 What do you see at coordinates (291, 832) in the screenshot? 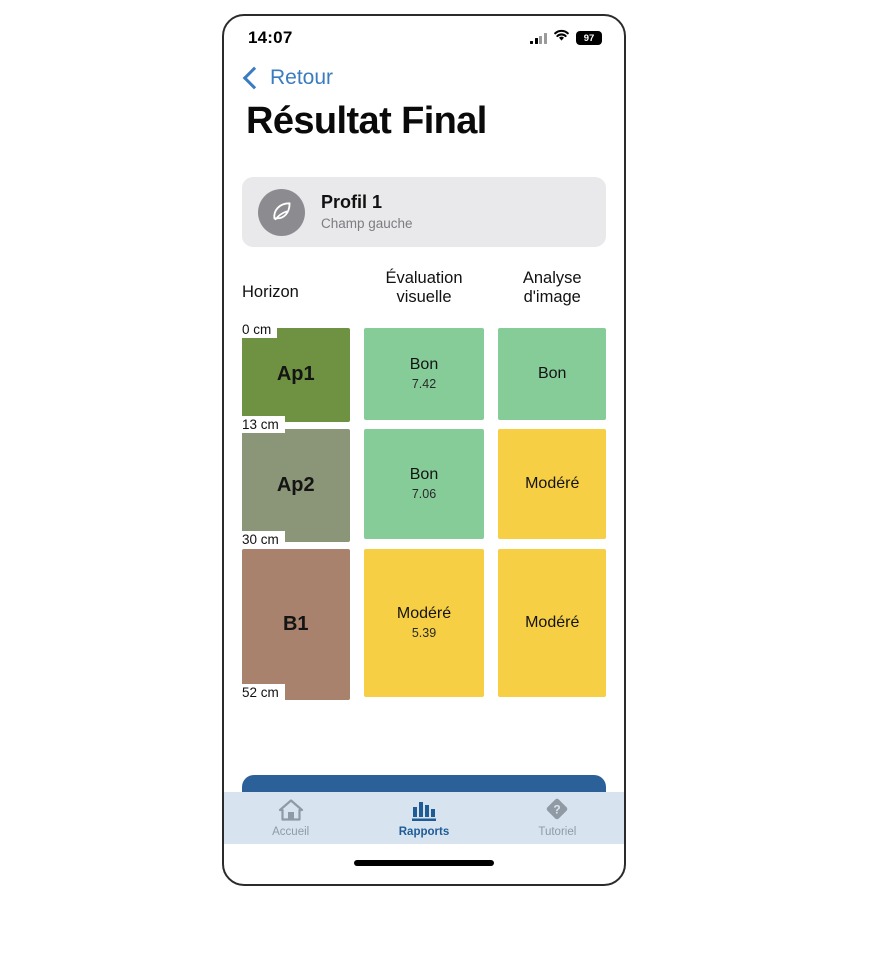
I see `tab-label-accueil: Accueil` at bounding box center [291, 832].